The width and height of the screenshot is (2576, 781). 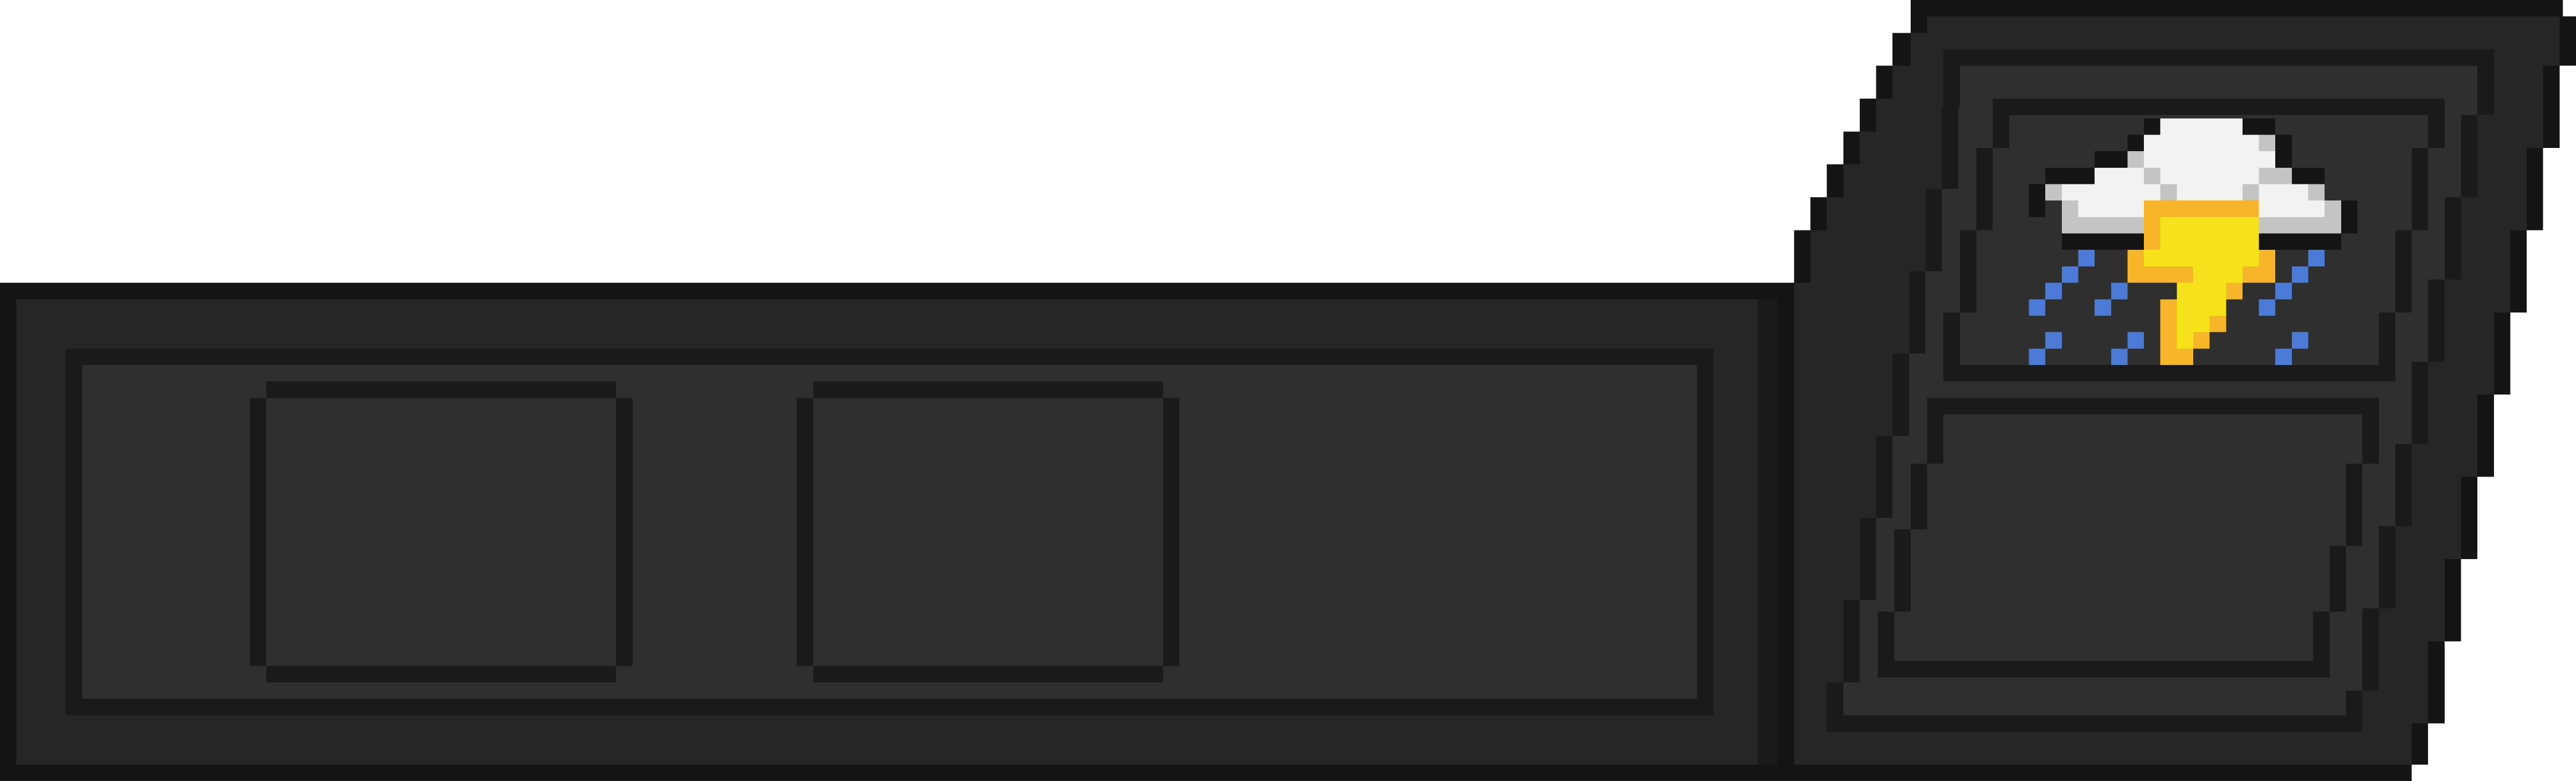 What do you see at coordinates (1768, 532) in the screenshot?
I see `bar-divider` at bounding box center [1768, 532].